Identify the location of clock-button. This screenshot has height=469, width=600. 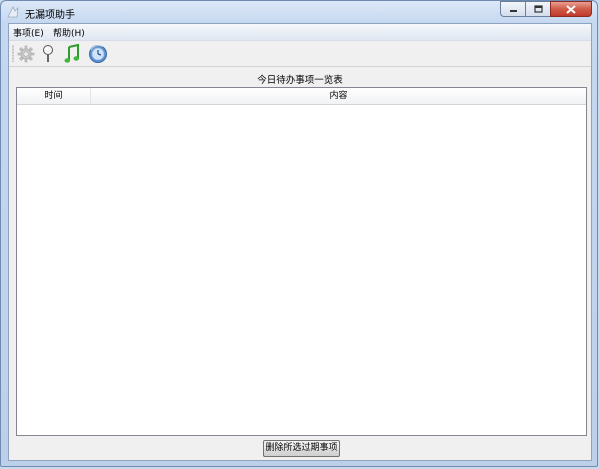
(98, 54).